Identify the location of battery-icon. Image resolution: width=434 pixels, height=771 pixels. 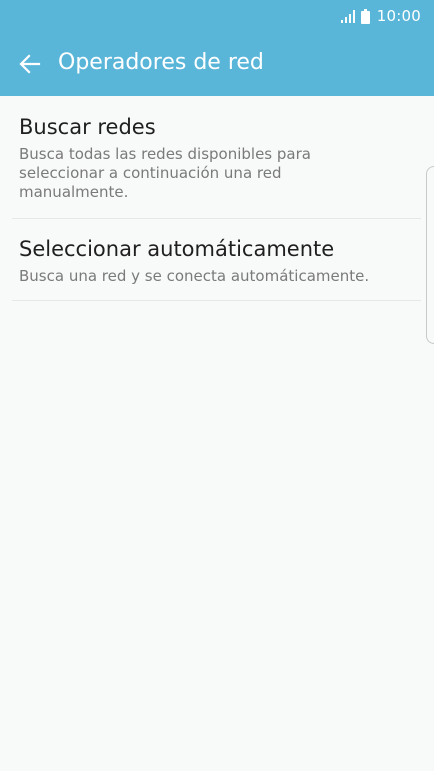
(365, 16).